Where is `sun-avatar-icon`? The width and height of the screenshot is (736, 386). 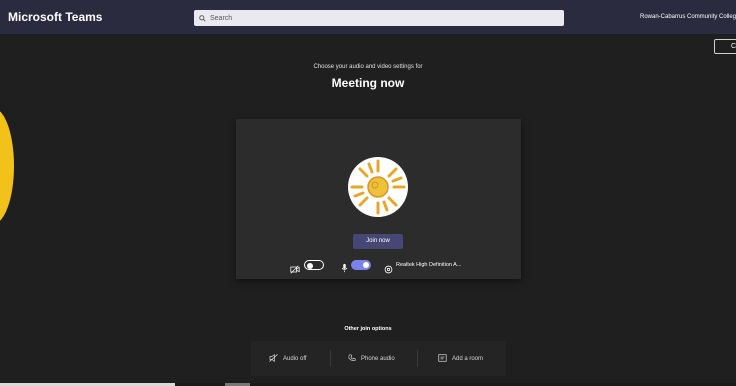 sun-avatar-icon is located at coordinates (378, 187).